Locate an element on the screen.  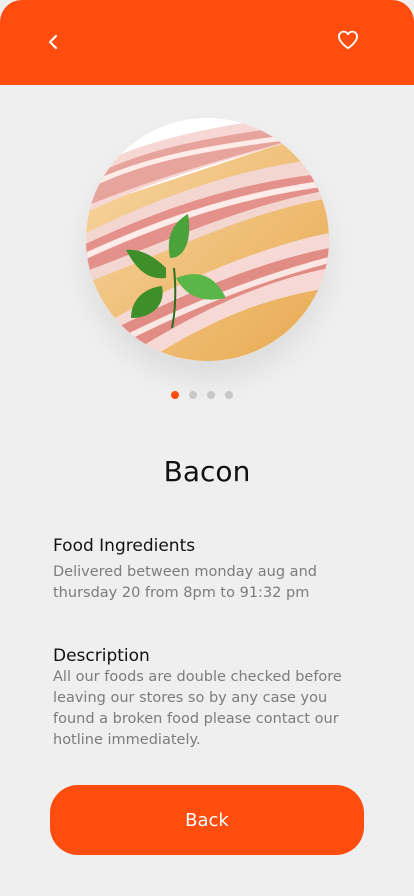
back-button: Back is located at coordinates (207, 820).